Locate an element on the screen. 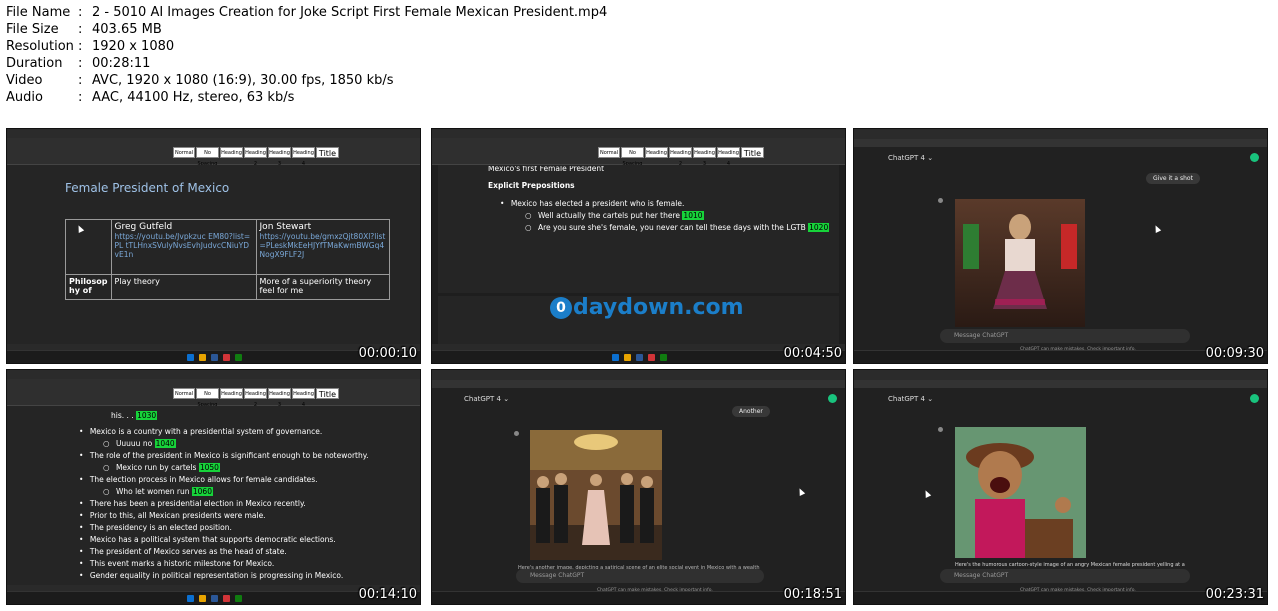 The image size is (1278, 611). user-message: Give it a shot is located at coordinates (1173, 178).